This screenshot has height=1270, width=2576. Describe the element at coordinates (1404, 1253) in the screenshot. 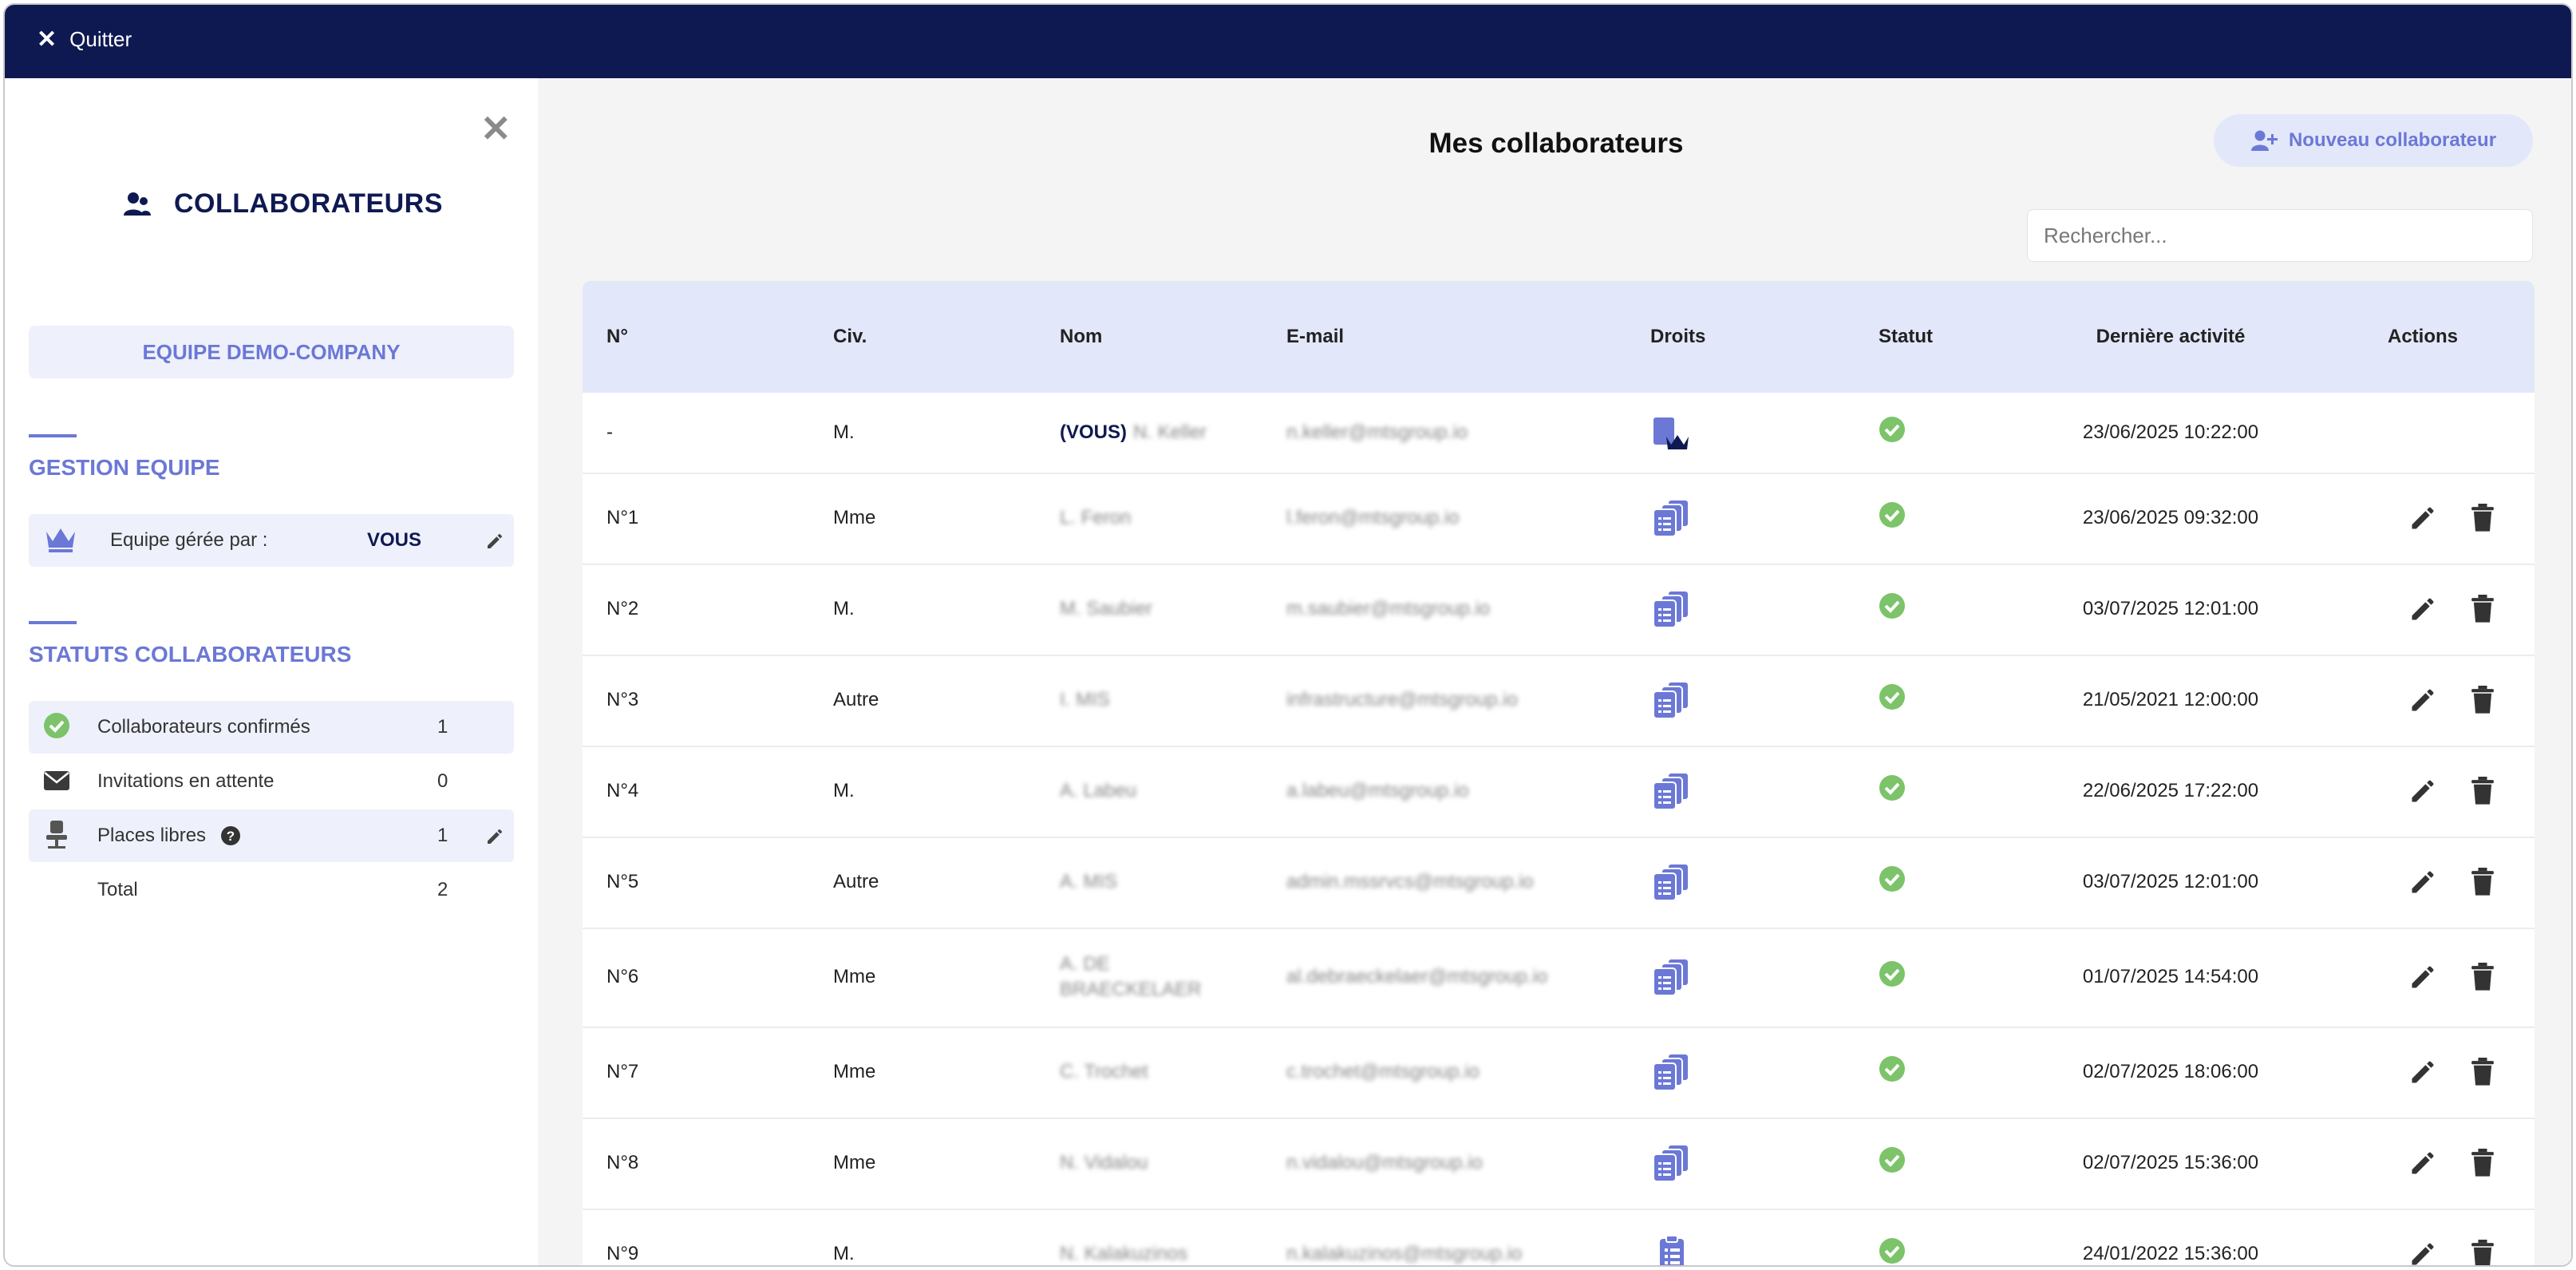

I see `collaborator-email: n.kalakuzinos@mtsgroup.io` at that location.